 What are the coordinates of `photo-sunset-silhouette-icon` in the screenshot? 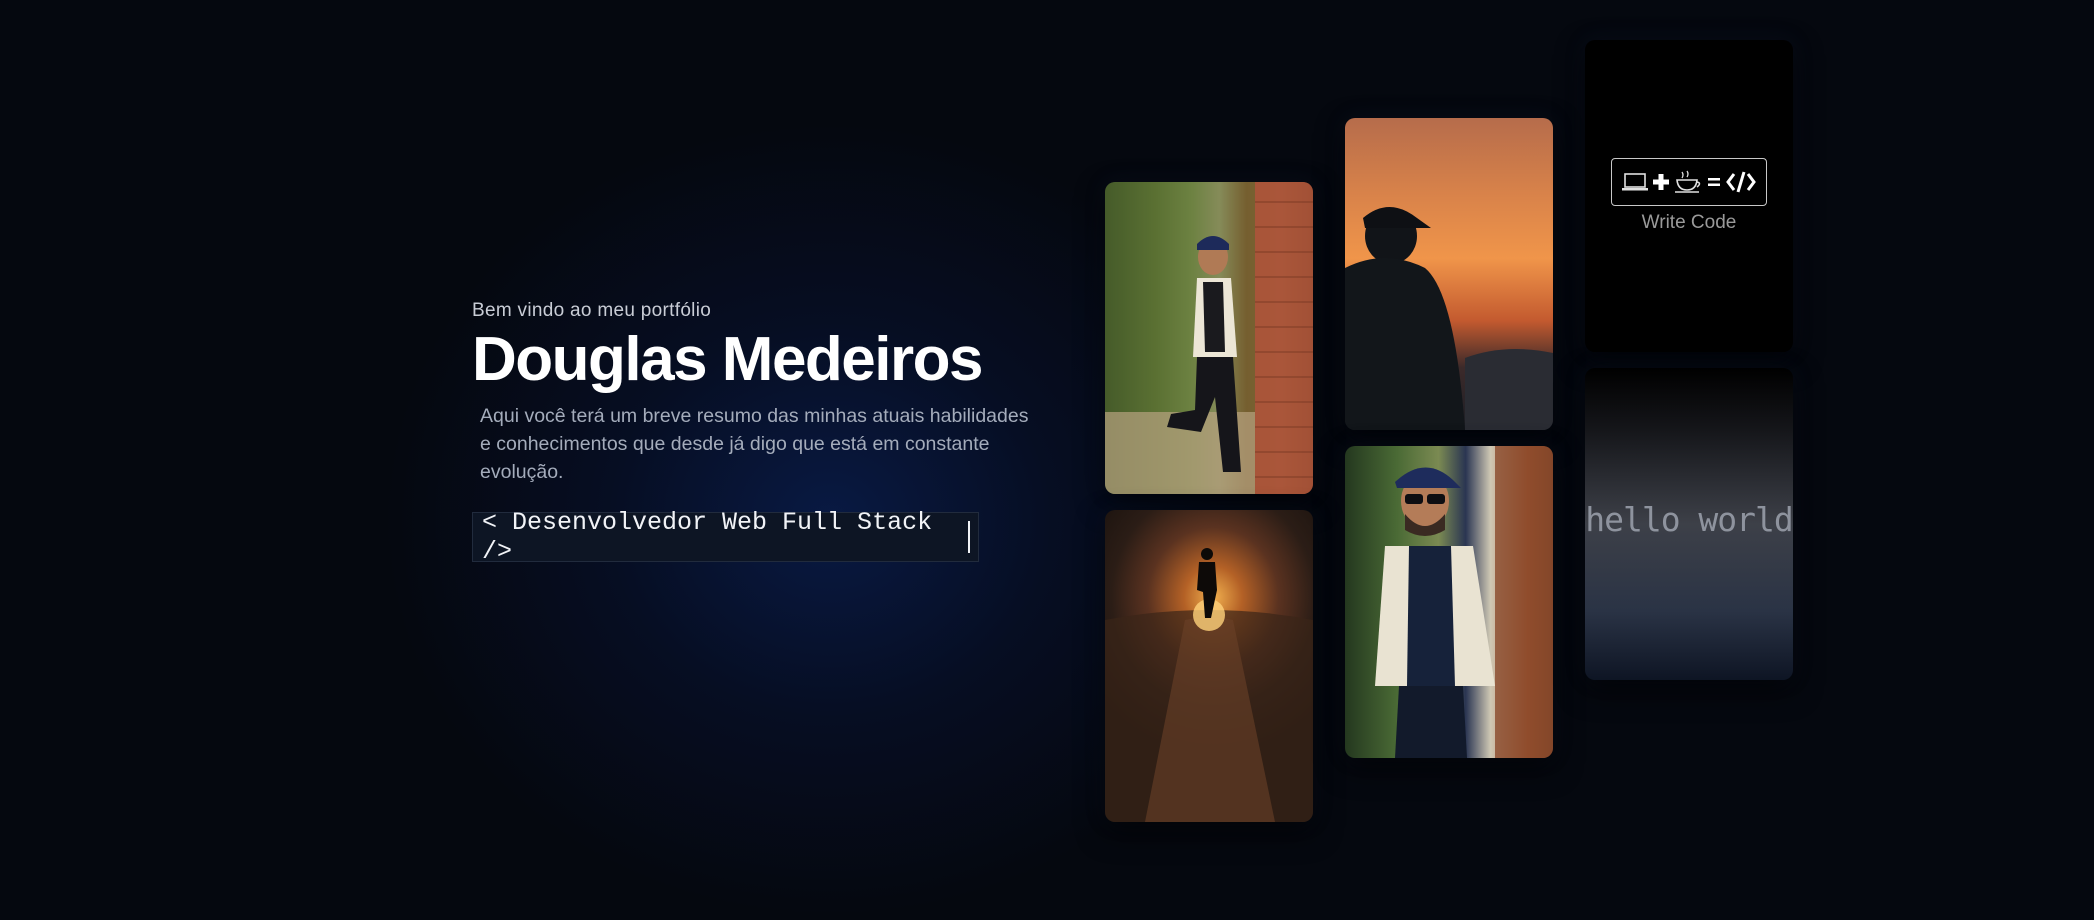 It's located at (1449, 318).